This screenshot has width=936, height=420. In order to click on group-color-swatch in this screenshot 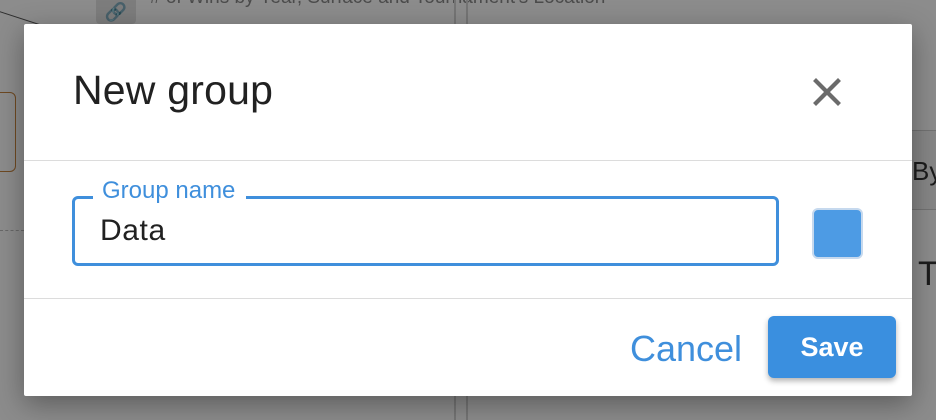, I will do `click(837, 233)`.